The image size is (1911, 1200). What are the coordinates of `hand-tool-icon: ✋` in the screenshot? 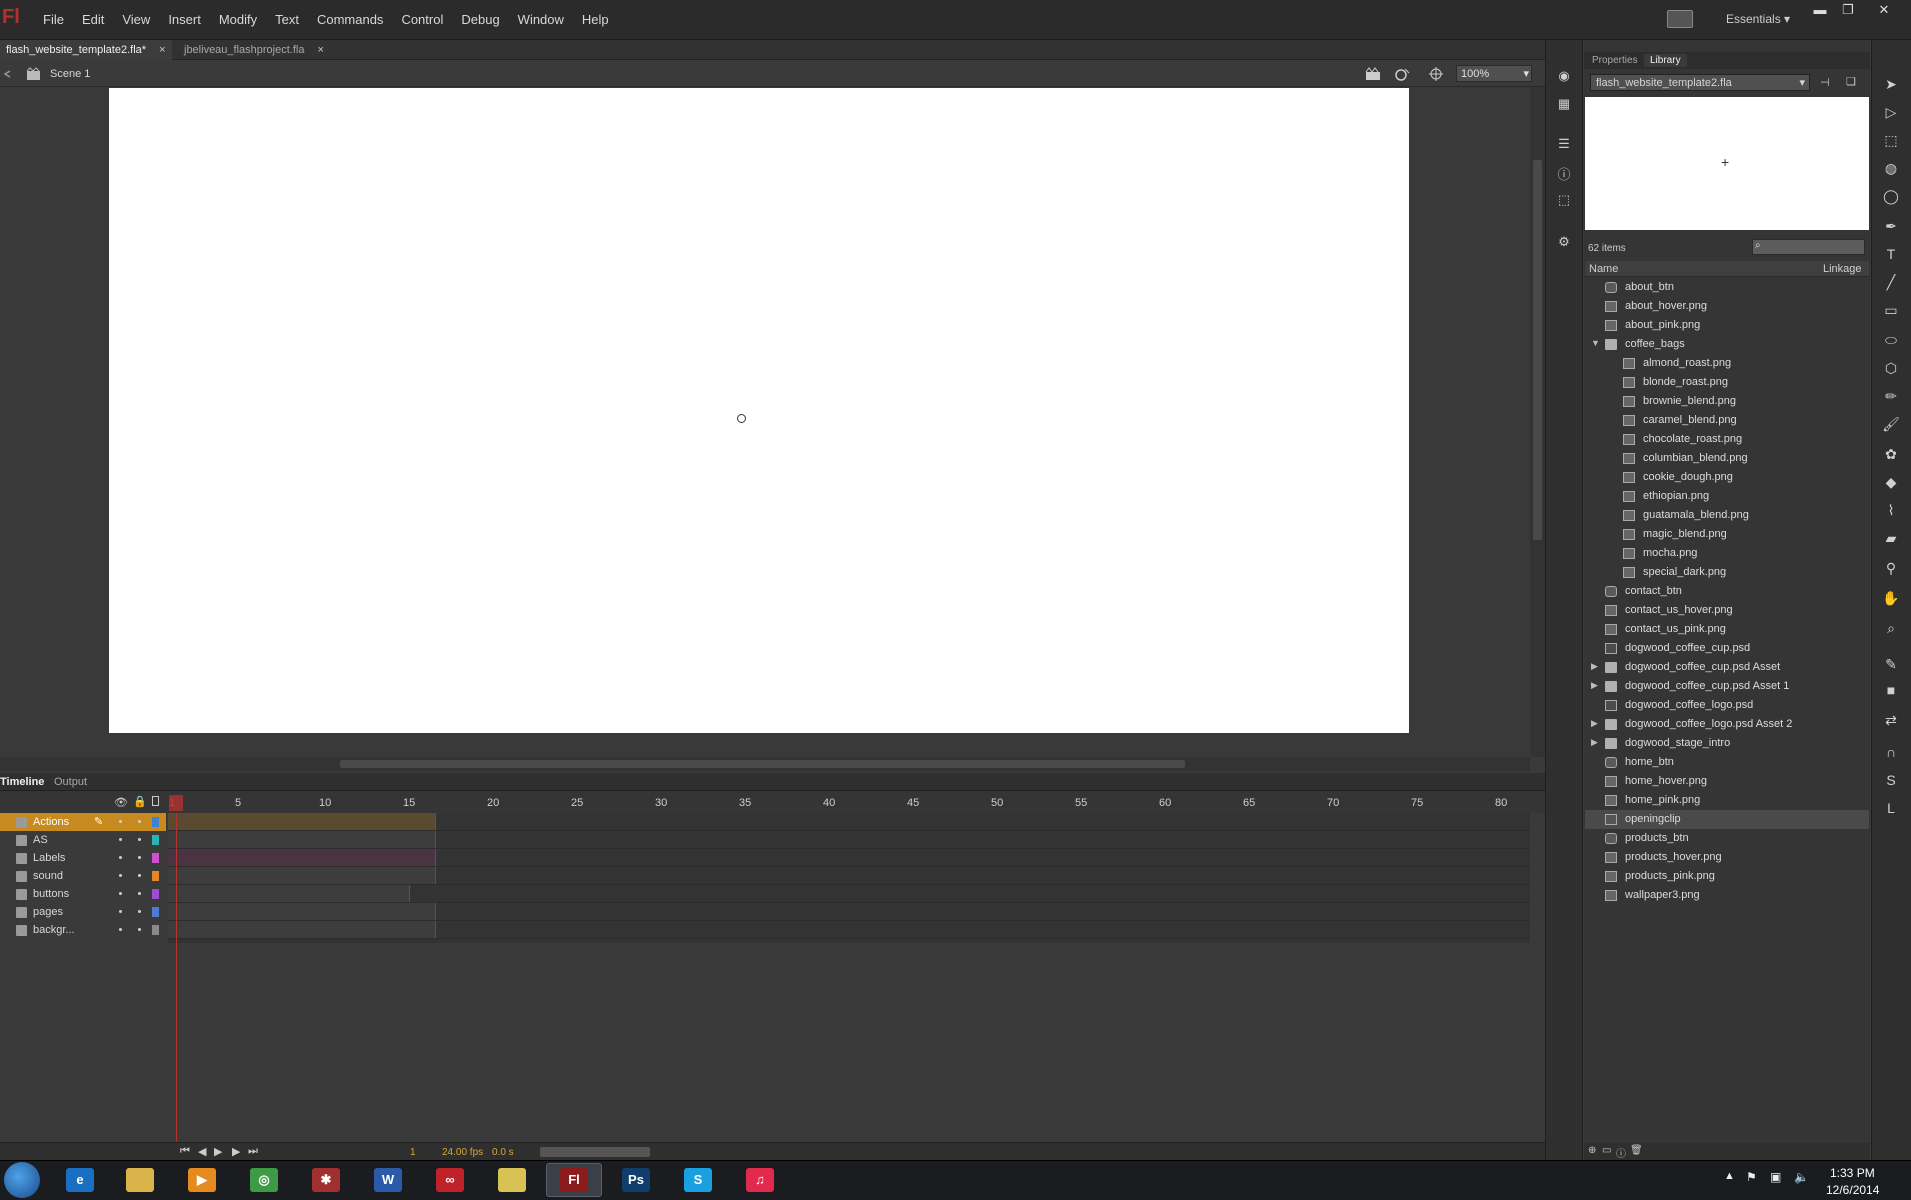 It's located at (1891, 600).